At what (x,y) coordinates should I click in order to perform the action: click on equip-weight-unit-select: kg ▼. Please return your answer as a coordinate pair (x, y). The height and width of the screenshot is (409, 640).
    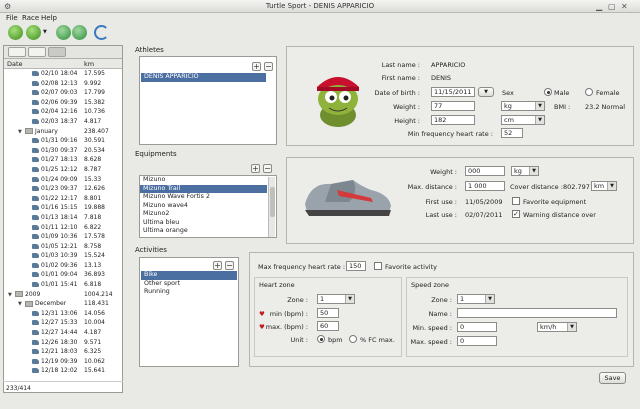
    Looking at the image, I should click on (525, 171).